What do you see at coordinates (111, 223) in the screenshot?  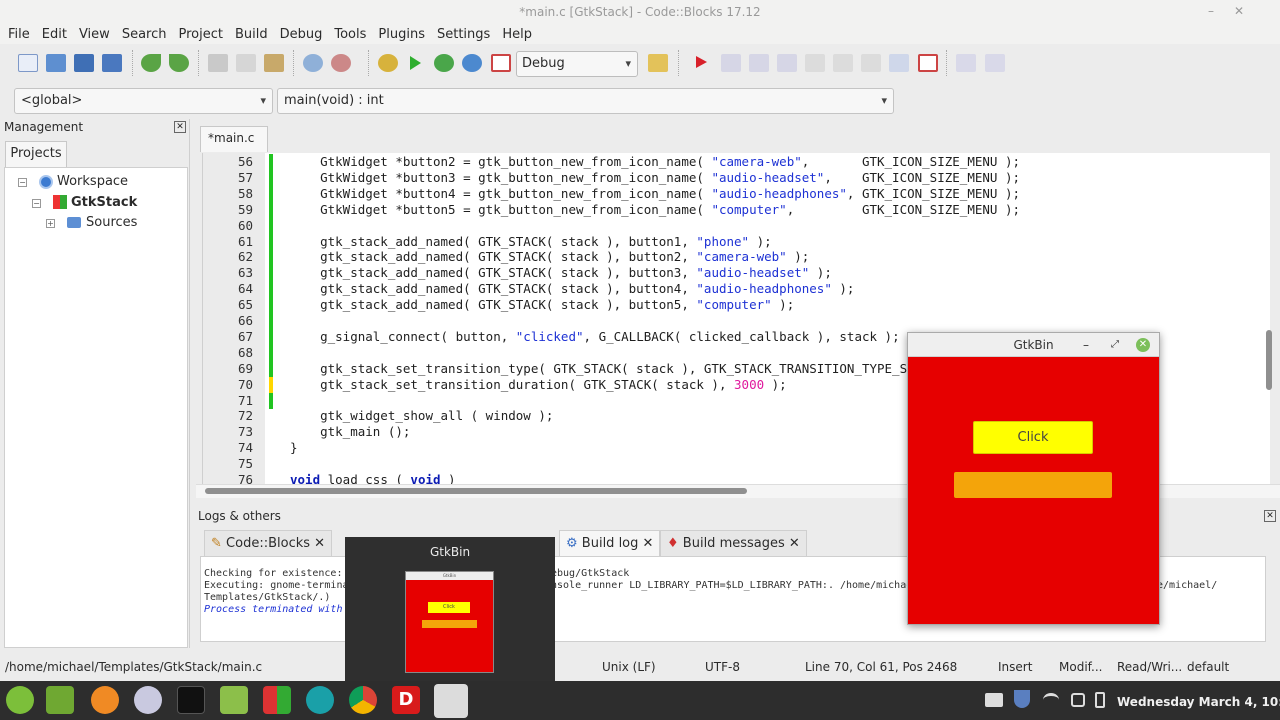 I see `tree-item-sources: Sources` at bounding box center [111, 223].